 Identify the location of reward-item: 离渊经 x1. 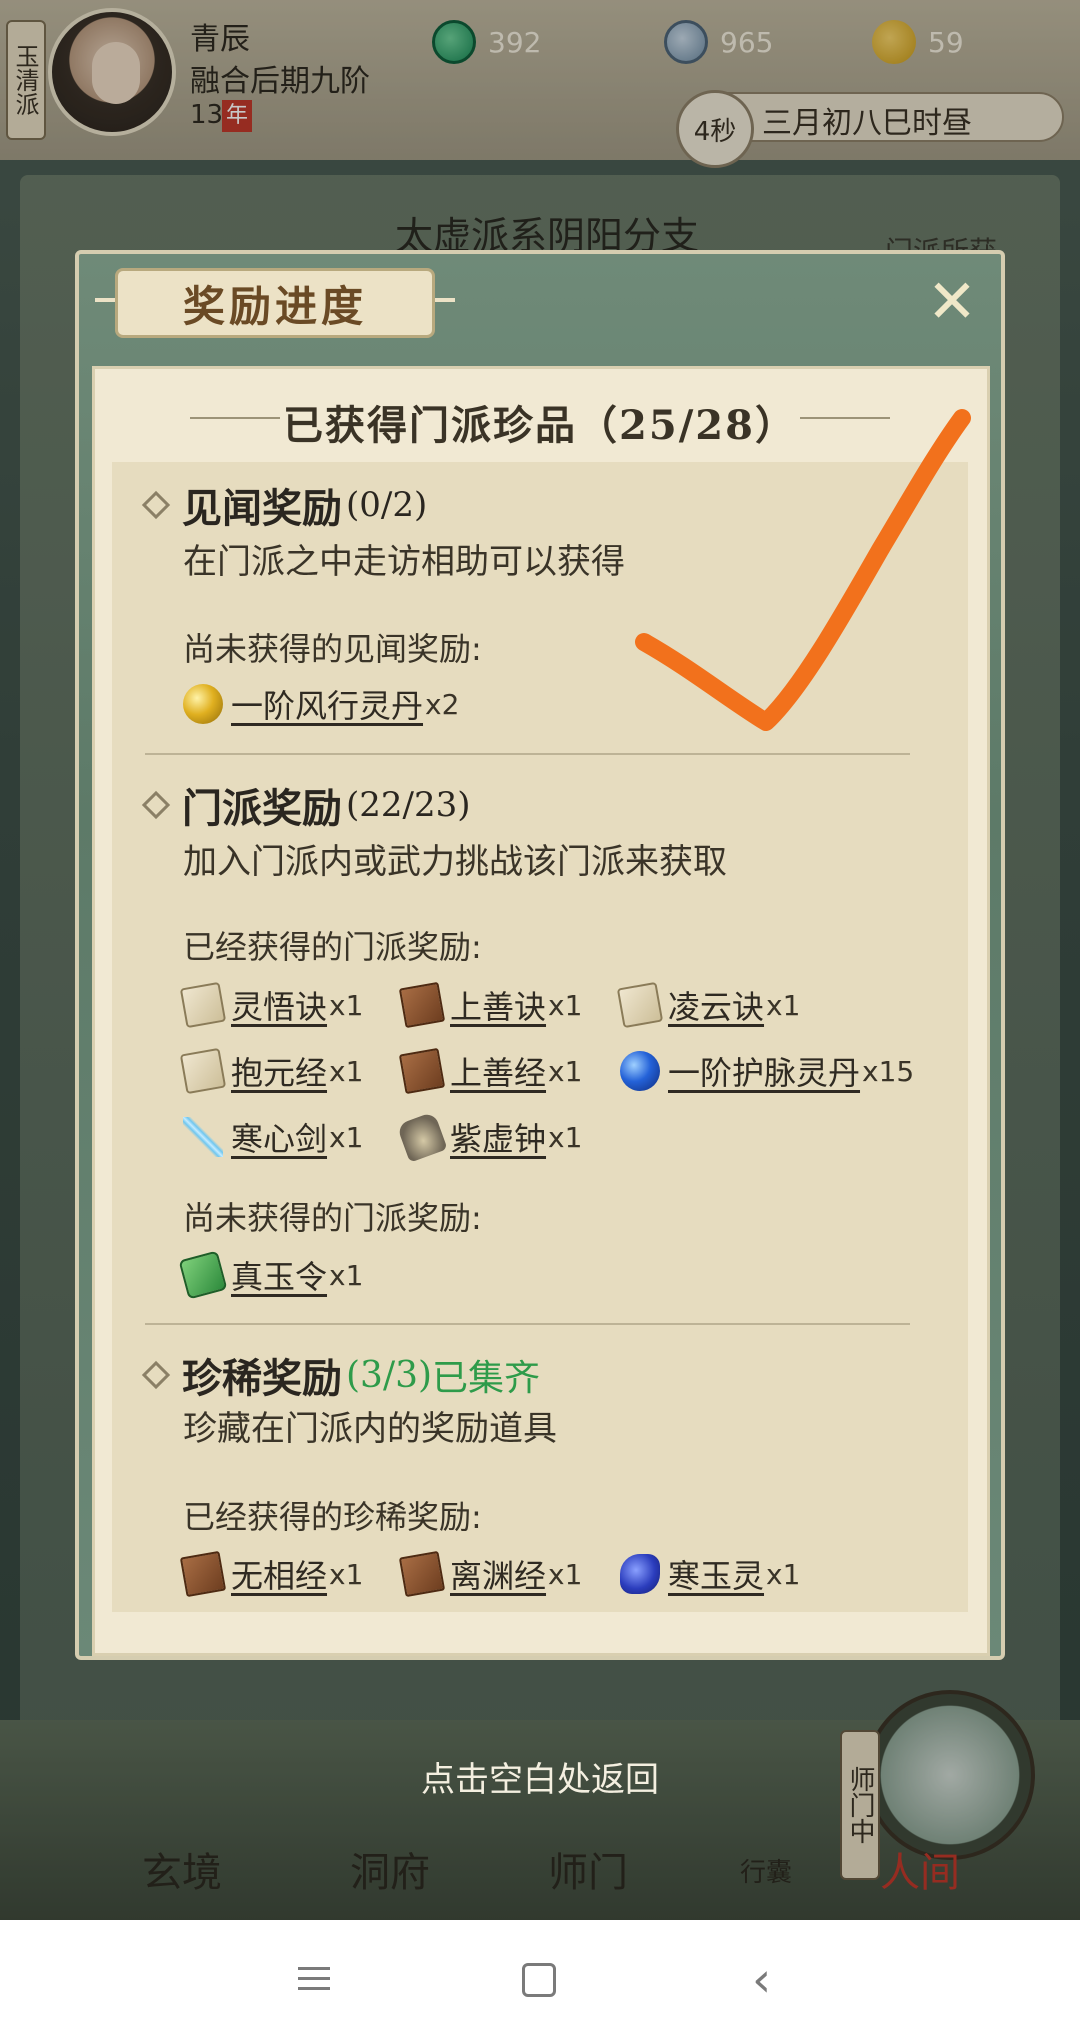
(490, 1574).